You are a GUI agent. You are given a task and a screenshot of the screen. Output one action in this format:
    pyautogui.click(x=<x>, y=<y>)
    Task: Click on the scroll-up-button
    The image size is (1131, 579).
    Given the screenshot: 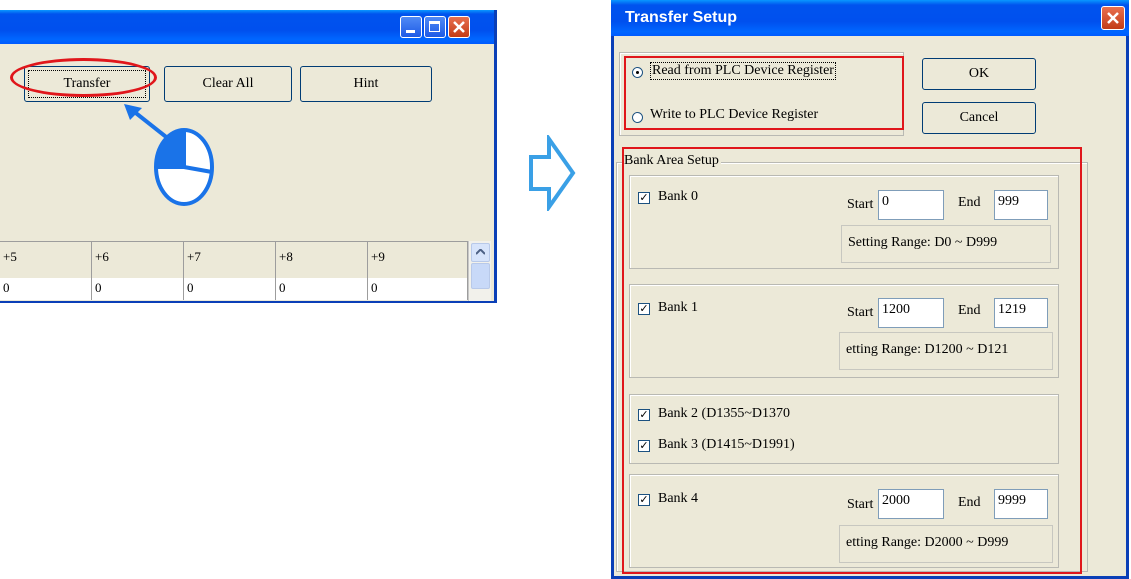 What is the action you would take?
    pyautogui.click(x=480, y=252)
    